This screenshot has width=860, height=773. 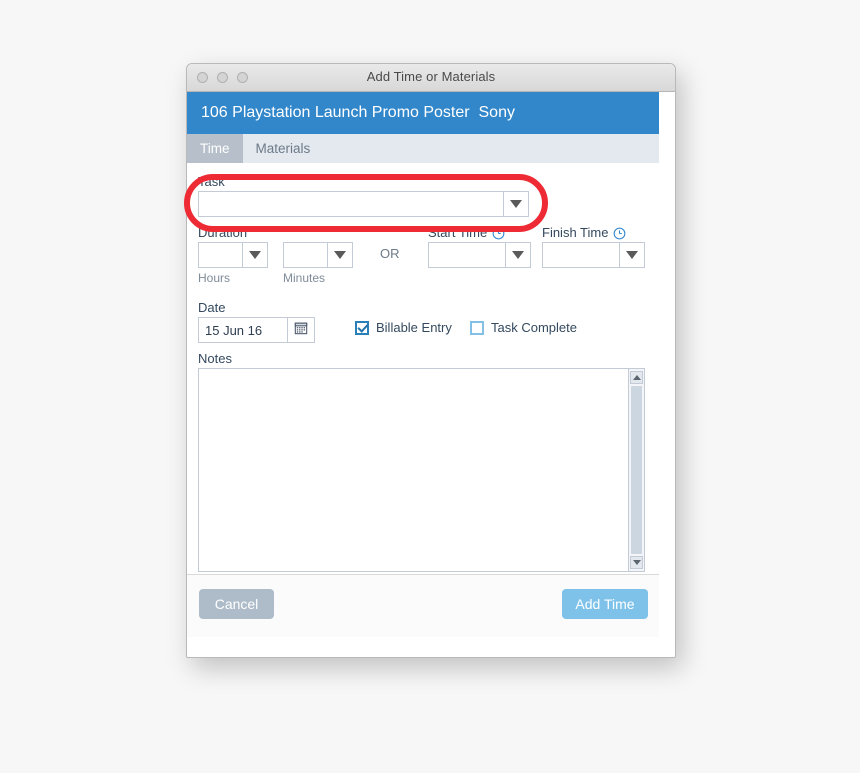 I want to click on billable-entry-checkbox, so click(x=362, y=327).